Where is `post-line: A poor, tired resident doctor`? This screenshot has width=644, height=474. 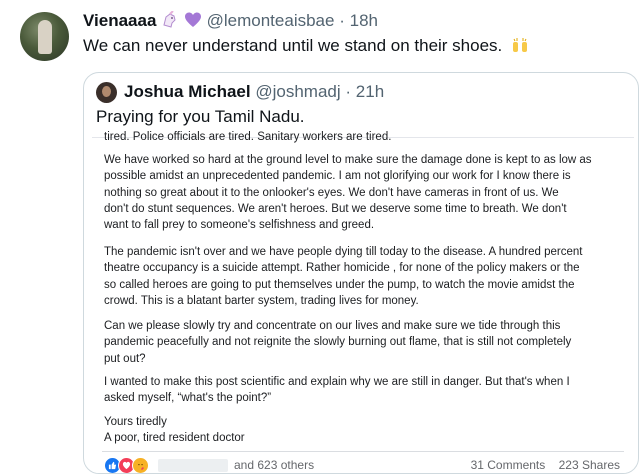 post-line: A poor, tired resident doctor is located at coordinates (174, 438).